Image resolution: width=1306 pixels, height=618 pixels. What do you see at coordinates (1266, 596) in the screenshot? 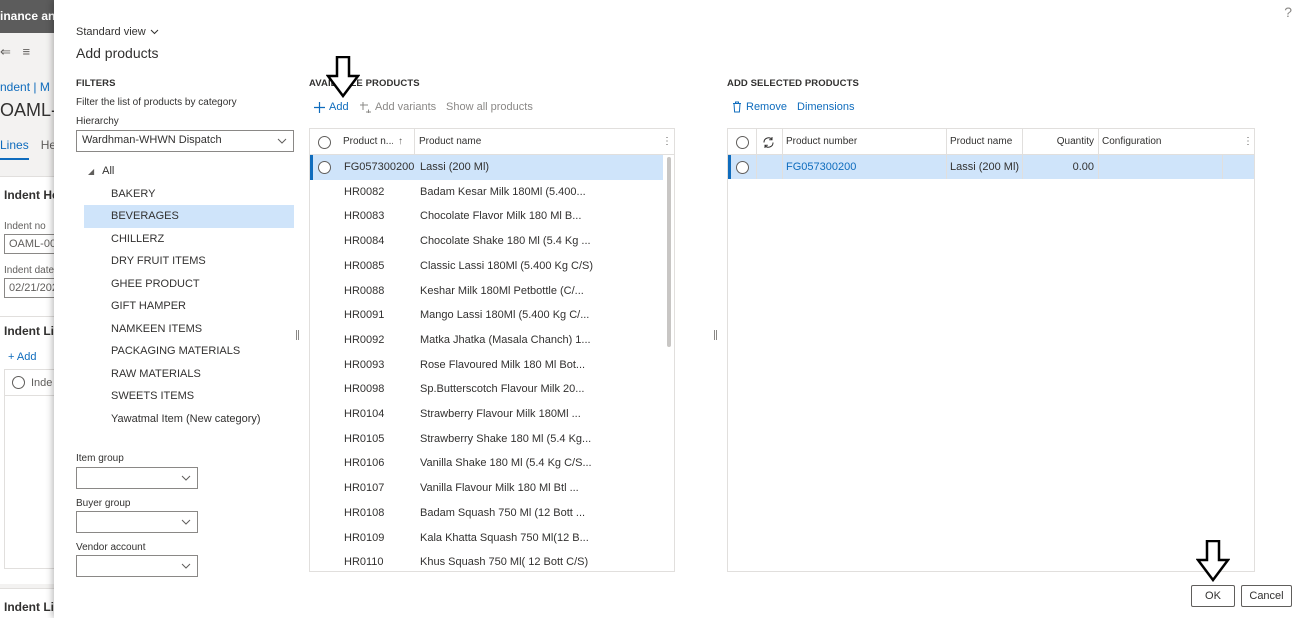
I see `cancel-button: Cancel` at bounding box center [1266, 596].